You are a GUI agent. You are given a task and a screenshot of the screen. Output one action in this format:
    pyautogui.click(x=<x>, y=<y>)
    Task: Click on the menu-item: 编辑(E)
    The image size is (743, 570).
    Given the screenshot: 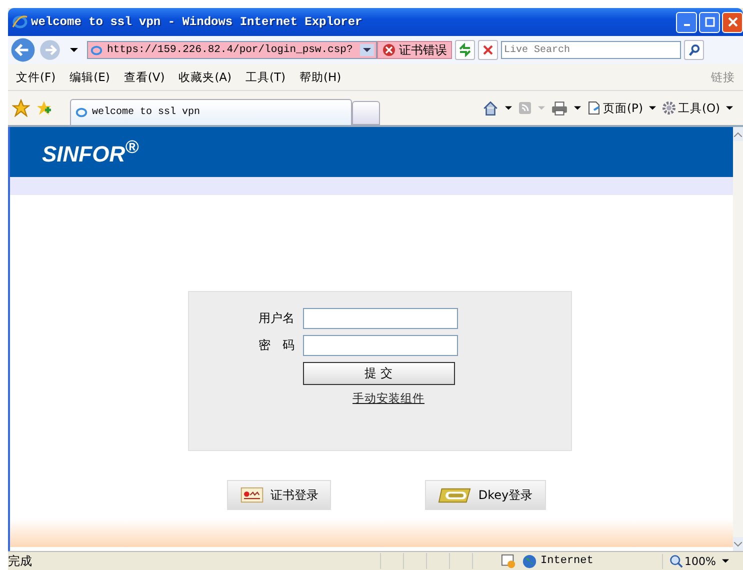 What is the action you would take?
    pyautogui.click(x=90, y=77)
    